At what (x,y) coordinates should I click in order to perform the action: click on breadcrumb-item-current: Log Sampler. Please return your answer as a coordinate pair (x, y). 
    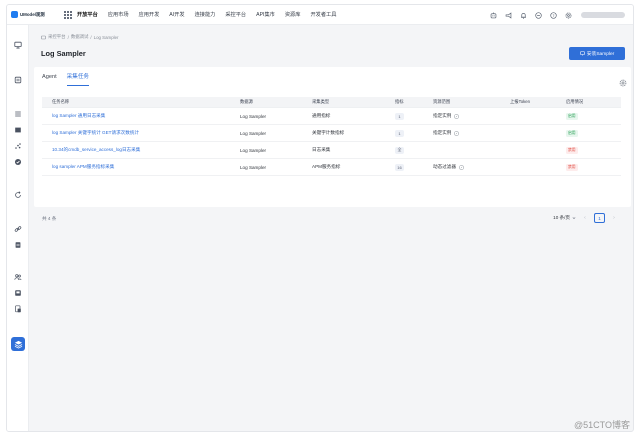
    Looking at the image, I should click on (106, 37).